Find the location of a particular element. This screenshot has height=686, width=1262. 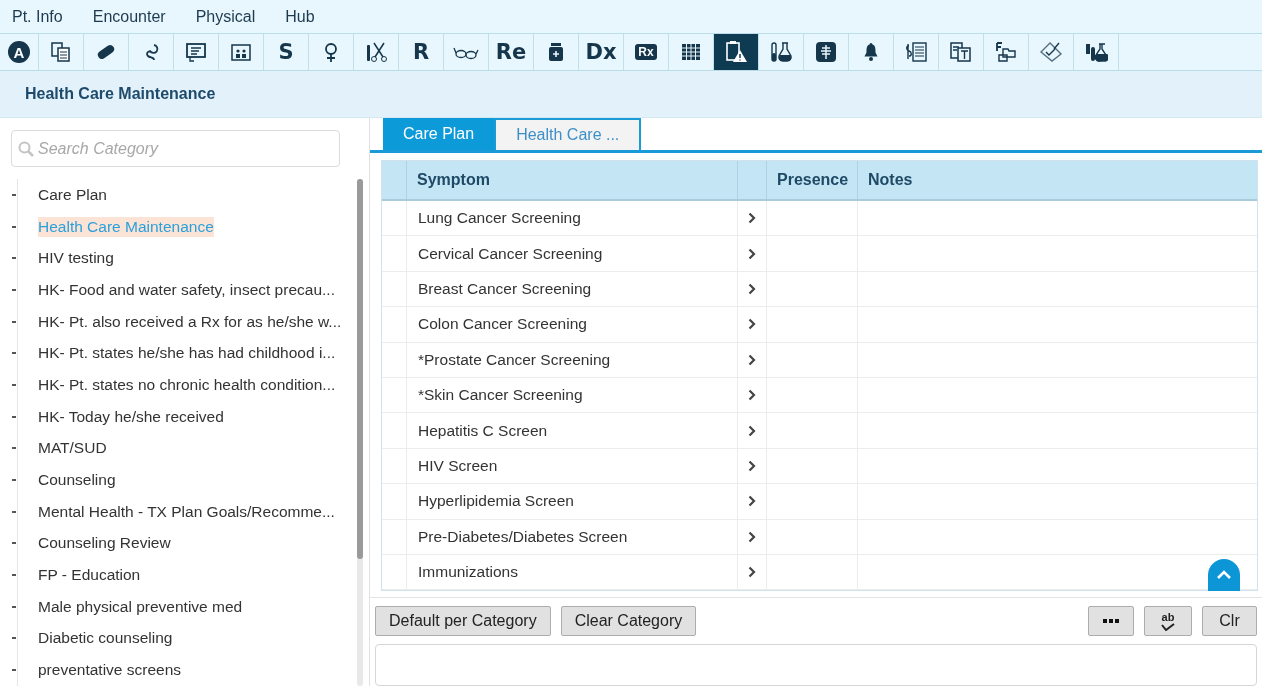

check-icon is located at coordinates (1168, 627).